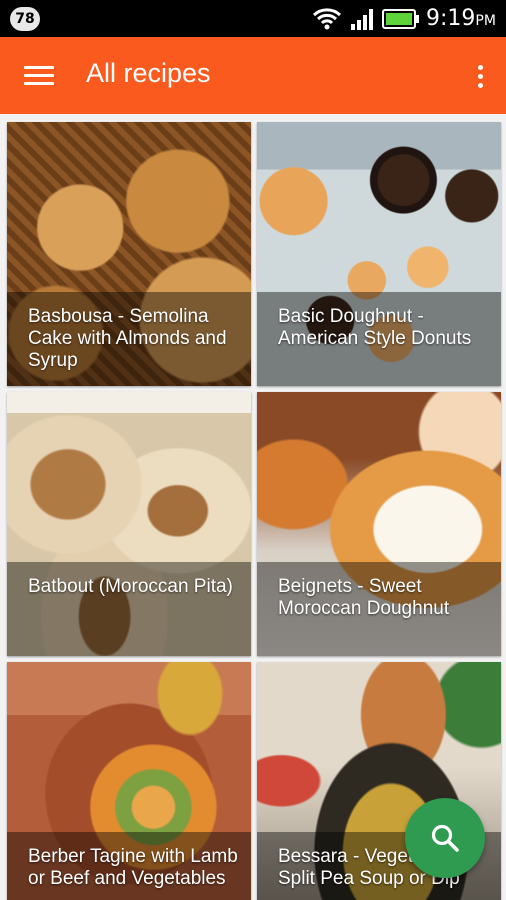  Describe the element at coordinates (25, 19) in the screenshot. I see `notification-badge: 78` at that location.